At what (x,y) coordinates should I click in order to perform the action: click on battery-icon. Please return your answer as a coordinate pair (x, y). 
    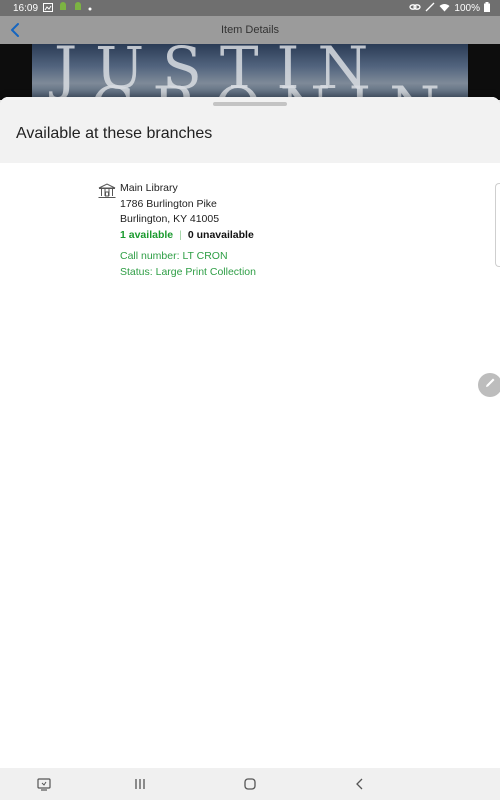
    Looking at the image, I should click on (487, 8).